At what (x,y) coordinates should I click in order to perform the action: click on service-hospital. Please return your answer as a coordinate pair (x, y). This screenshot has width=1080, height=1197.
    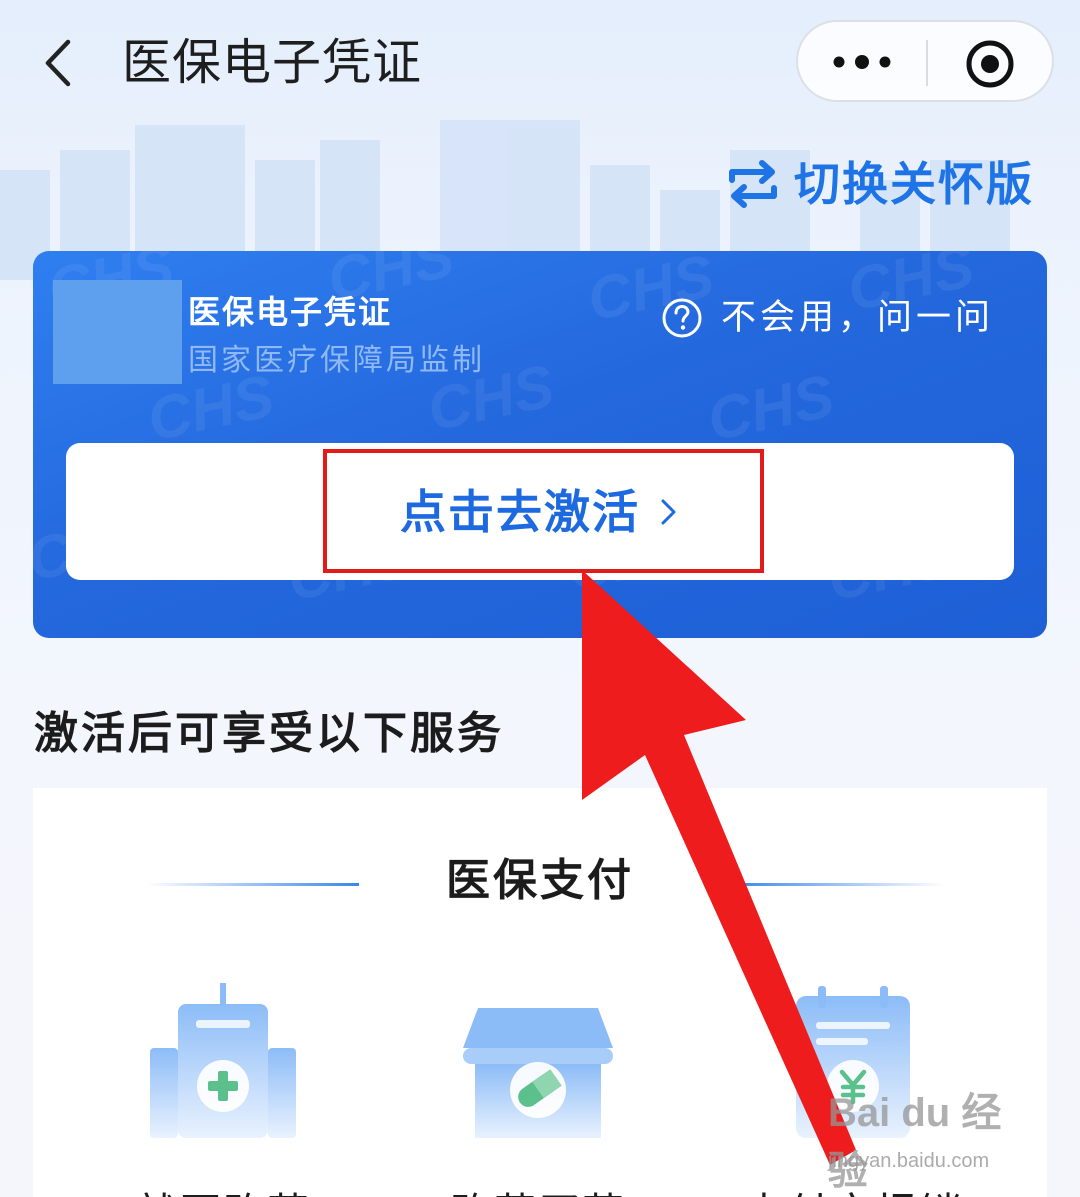
    Looking at the image, I should click on (223, 1063).